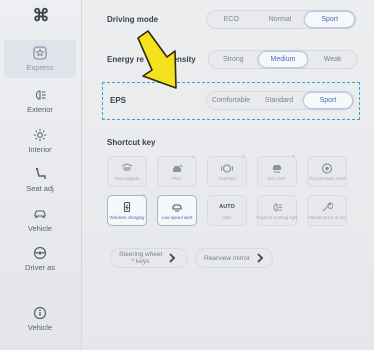  I want to click on shortcut-esl-off: ○ ESL OFF, so click(277, 170).